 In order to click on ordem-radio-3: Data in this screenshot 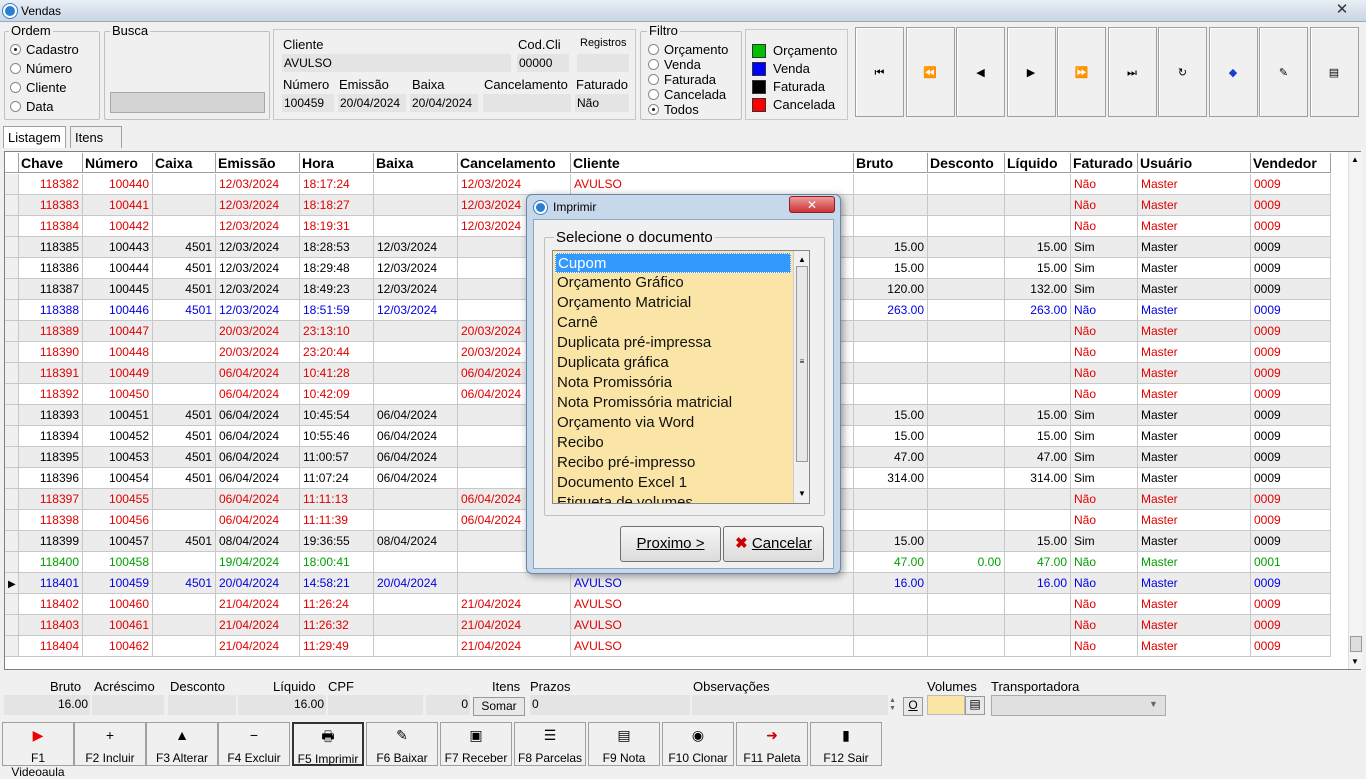, I will do `click(31, 106)`.